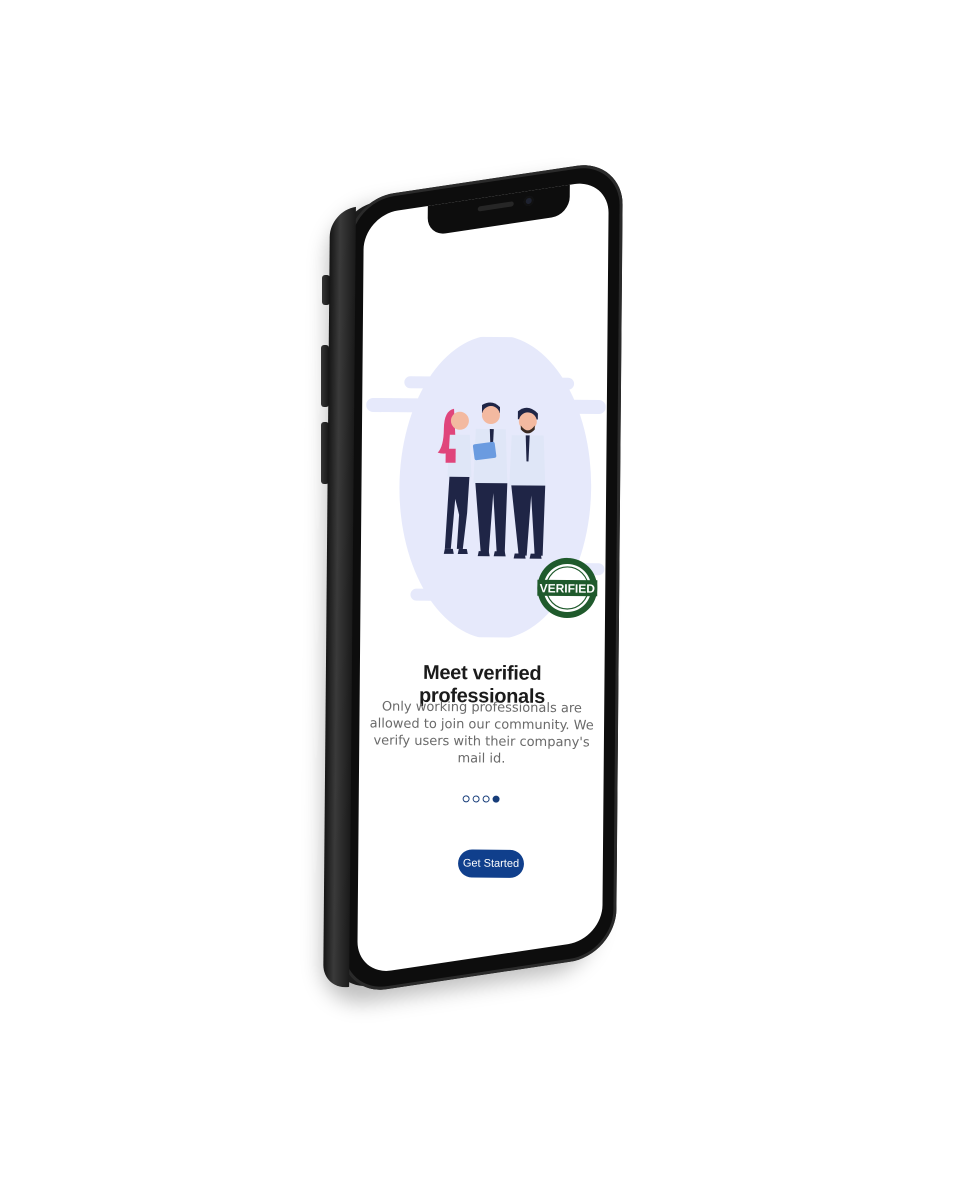 This screenshot has height=1194, width=956. I want to click on page-dot-4-active, so click(496, 799).